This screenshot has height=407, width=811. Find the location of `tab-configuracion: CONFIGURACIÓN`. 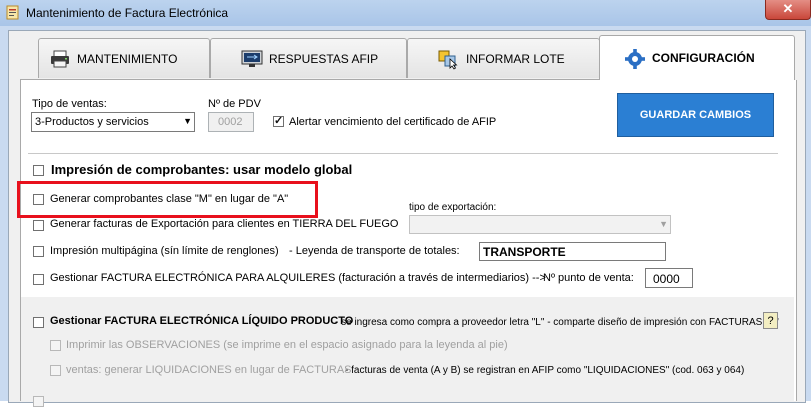

tab-configuracion: CONFIGURACIÓN is located at coordinates (697, 57).